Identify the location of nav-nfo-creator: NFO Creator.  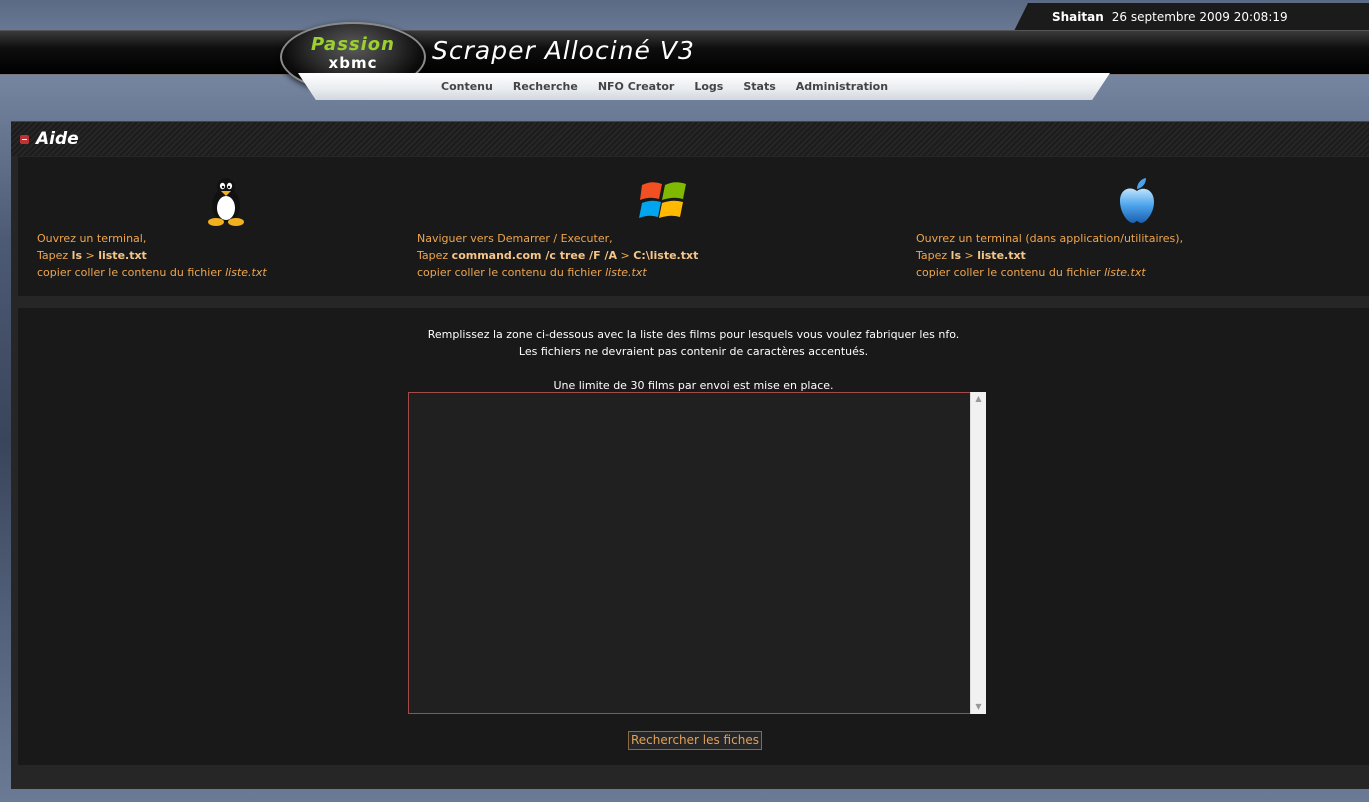
(636, 86).